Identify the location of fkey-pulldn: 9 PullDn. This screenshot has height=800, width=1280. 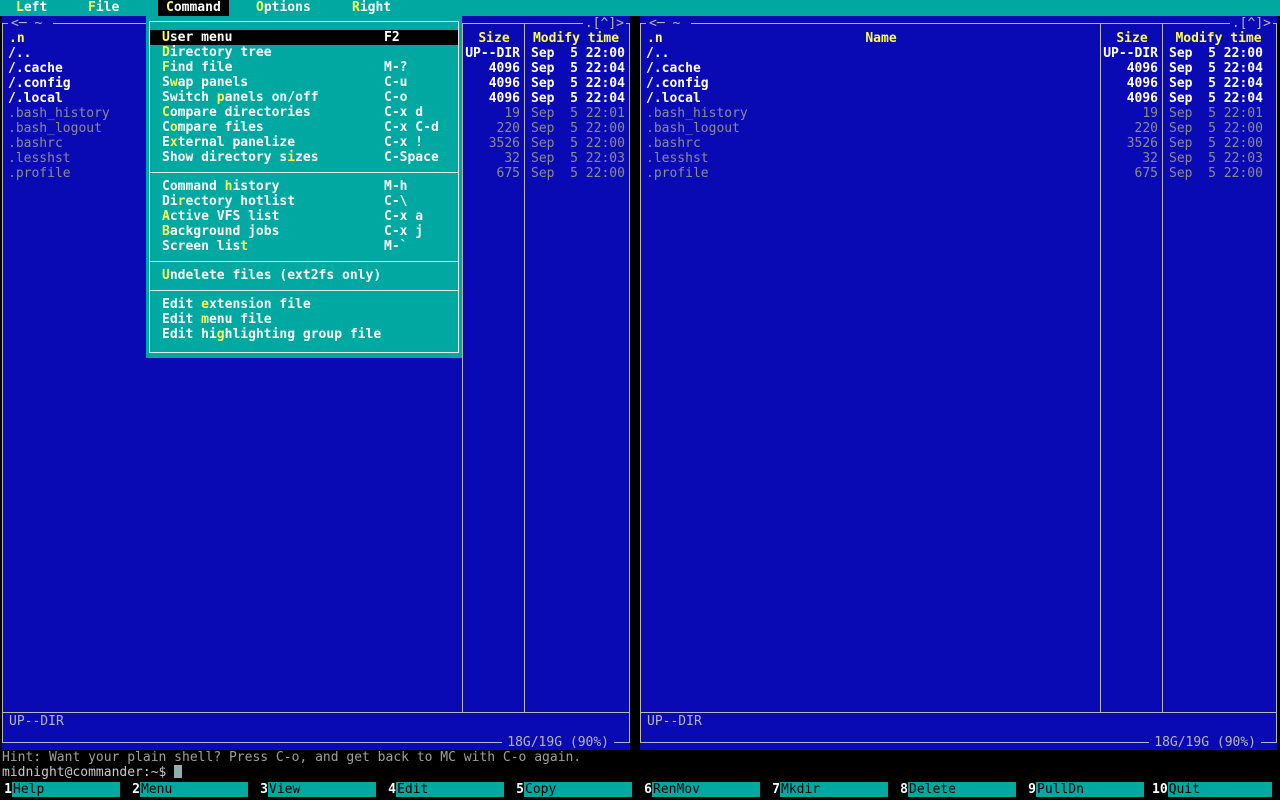
(1088, 789).